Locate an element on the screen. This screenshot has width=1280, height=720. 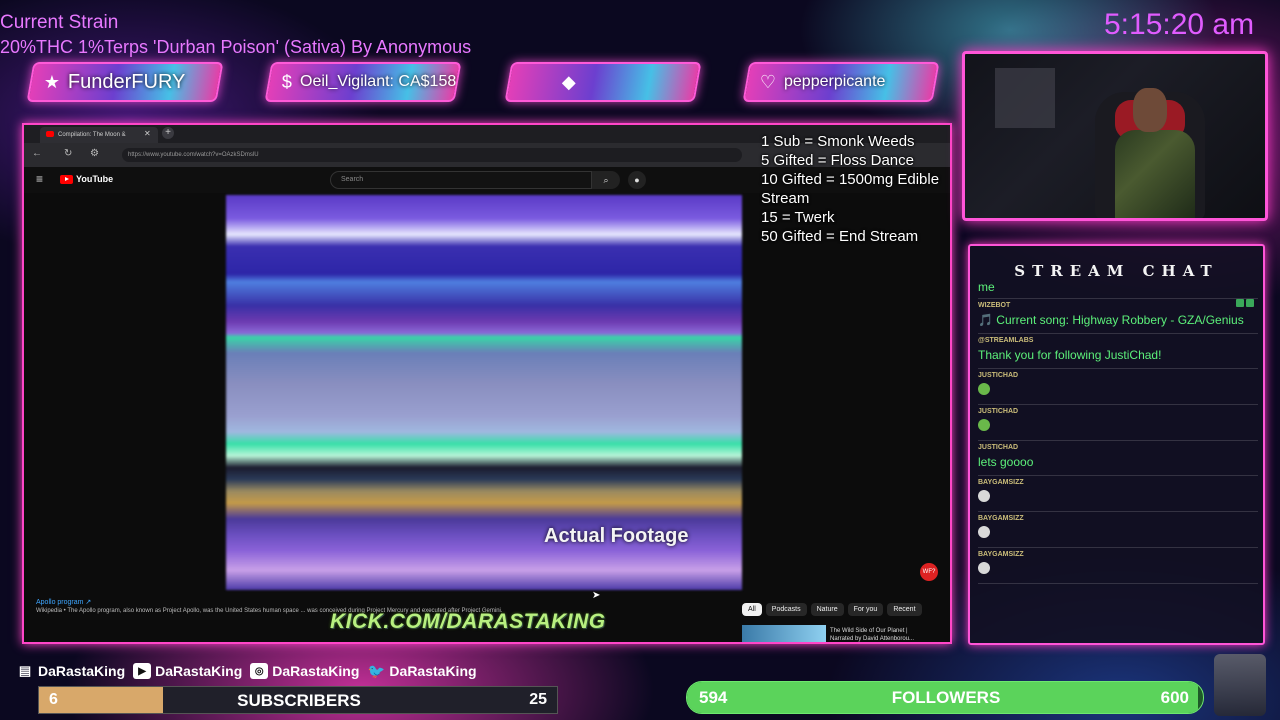
youtube-logo-text: YouTube is located at coordinates (95, 179).